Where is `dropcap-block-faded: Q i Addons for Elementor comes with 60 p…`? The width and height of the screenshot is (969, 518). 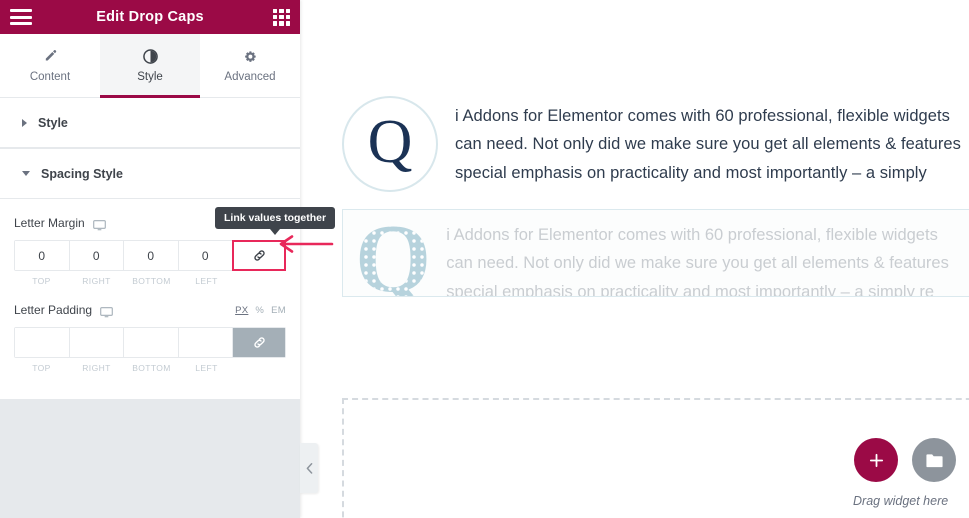
dropcap-block-faded: Q i Addons for Elementor comes with 60 p… is located at coordinates (655, 253).